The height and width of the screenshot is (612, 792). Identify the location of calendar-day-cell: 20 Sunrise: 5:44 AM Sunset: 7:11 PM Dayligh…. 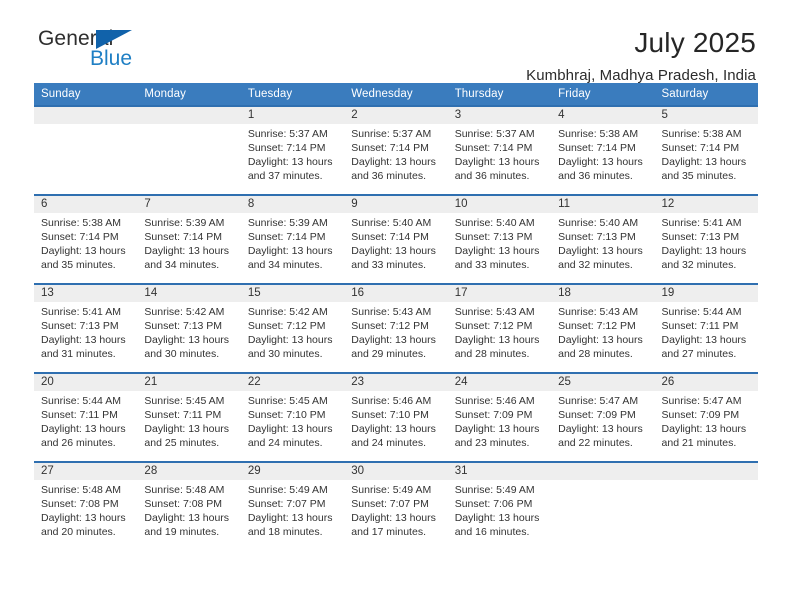
(86, 417).